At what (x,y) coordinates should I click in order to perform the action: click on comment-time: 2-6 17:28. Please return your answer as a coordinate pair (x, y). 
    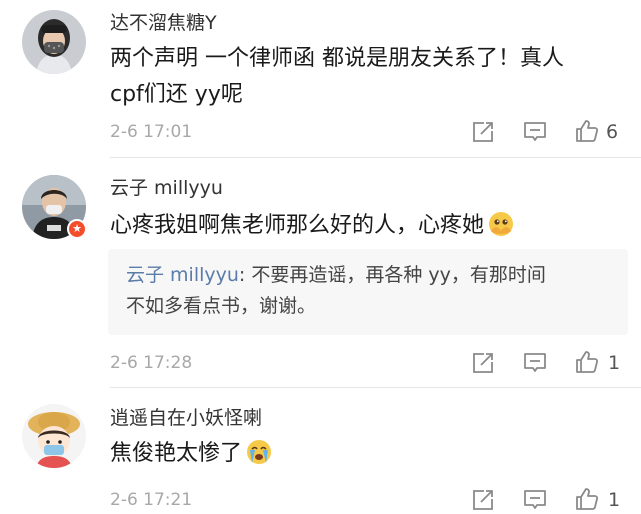
    Looking at the image, I should click on (151, 363).